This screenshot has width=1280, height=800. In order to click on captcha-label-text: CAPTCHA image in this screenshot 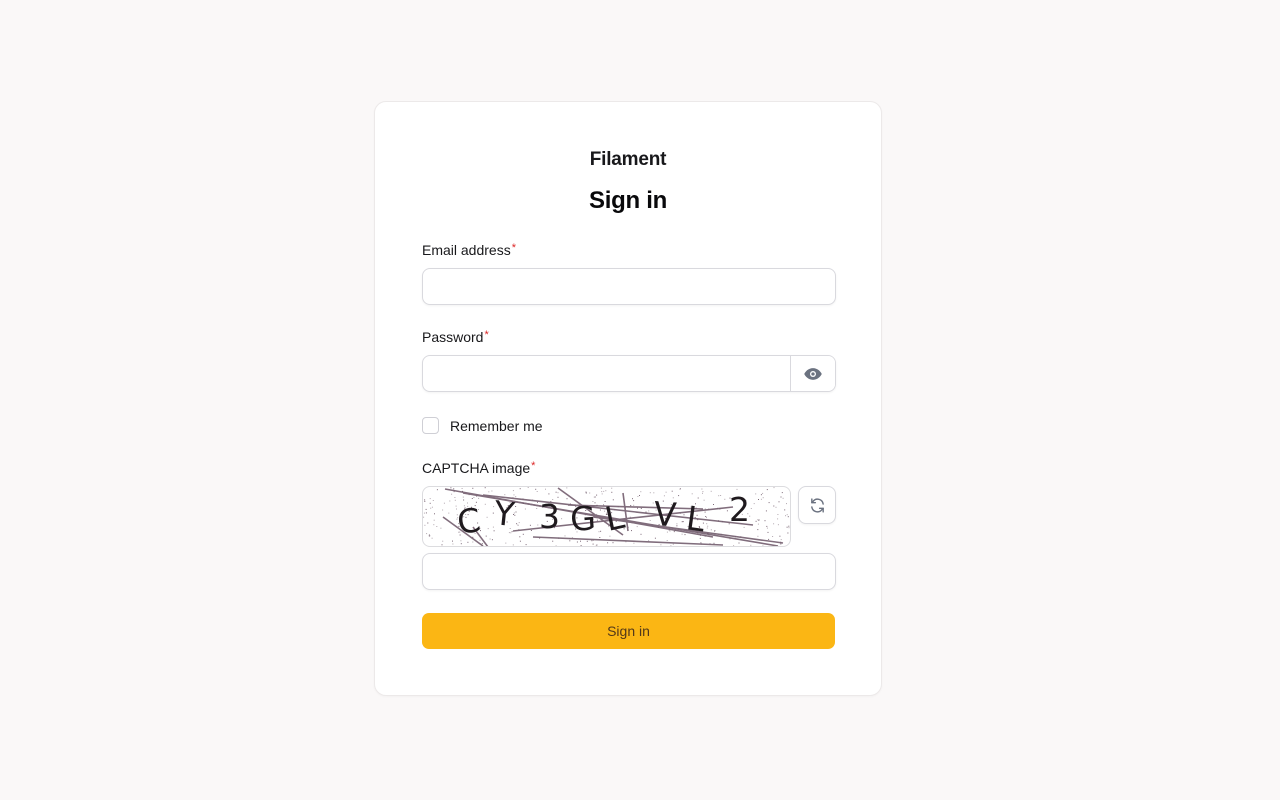, I will do `click(476, 468)`.